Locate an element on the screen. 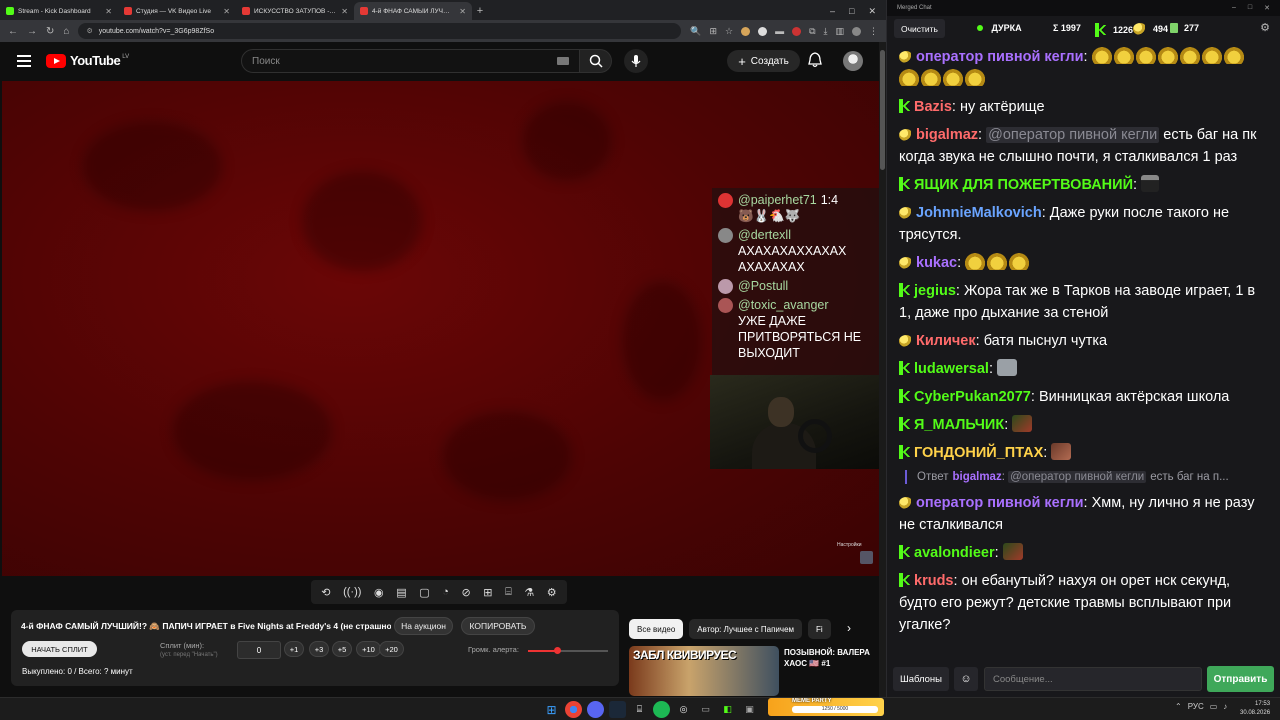 Image resolution: width=1280 pixels, height=720 pixels. chat-username: Киличек is located at coordinates (946, 341).